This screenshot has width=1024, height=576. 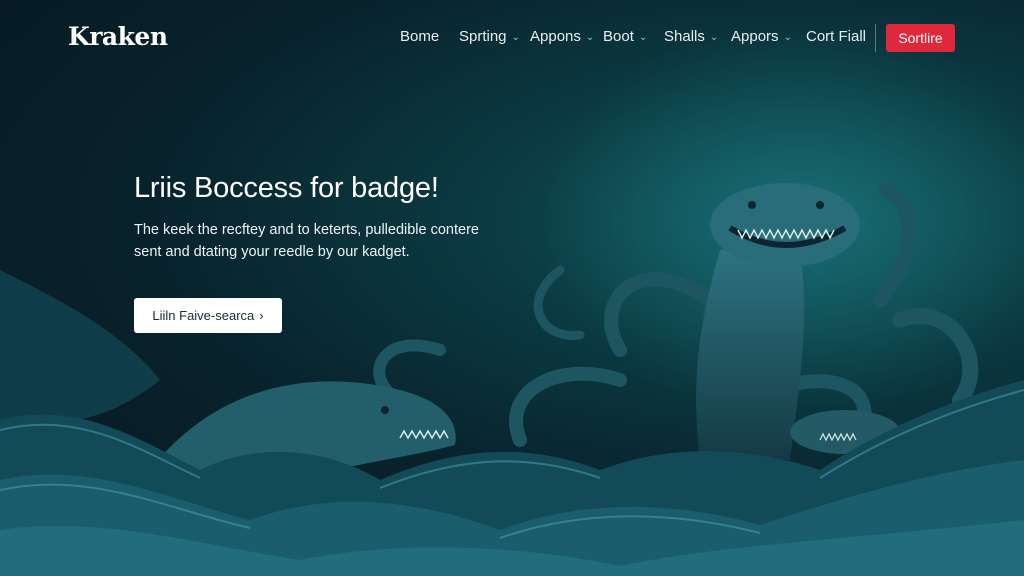 I want to click on nav-item-label: Appons, so click(x=555, y=36).